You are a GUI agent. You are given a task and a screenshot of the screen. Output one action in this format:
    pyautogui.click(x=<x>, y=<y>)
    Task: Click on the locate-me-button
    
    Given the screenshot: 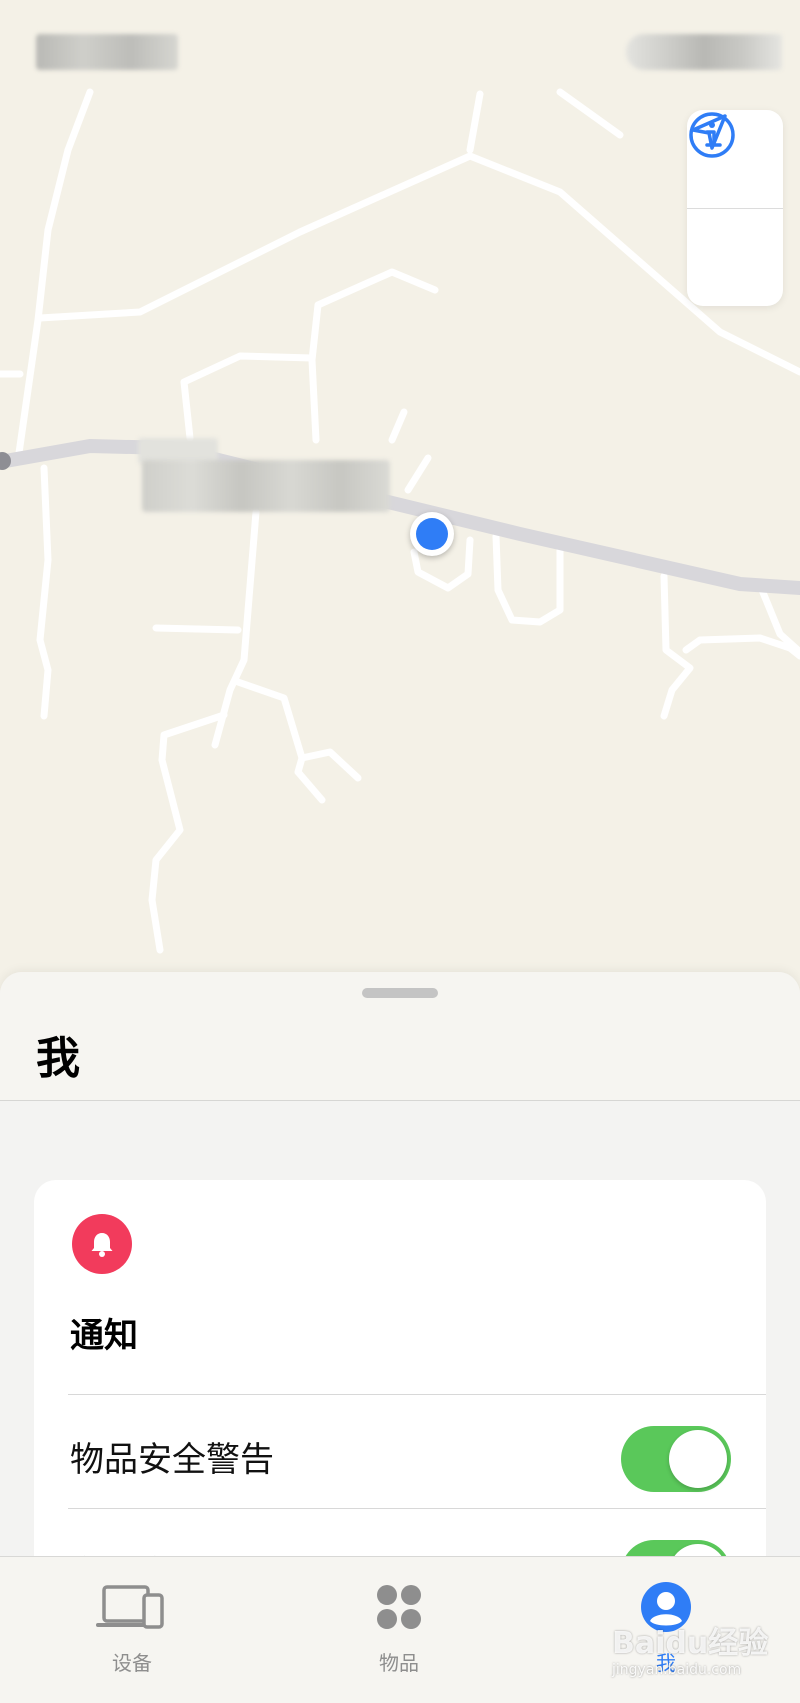 What is the action you would take?
    pyautogui.click(x=735, y=210)
    